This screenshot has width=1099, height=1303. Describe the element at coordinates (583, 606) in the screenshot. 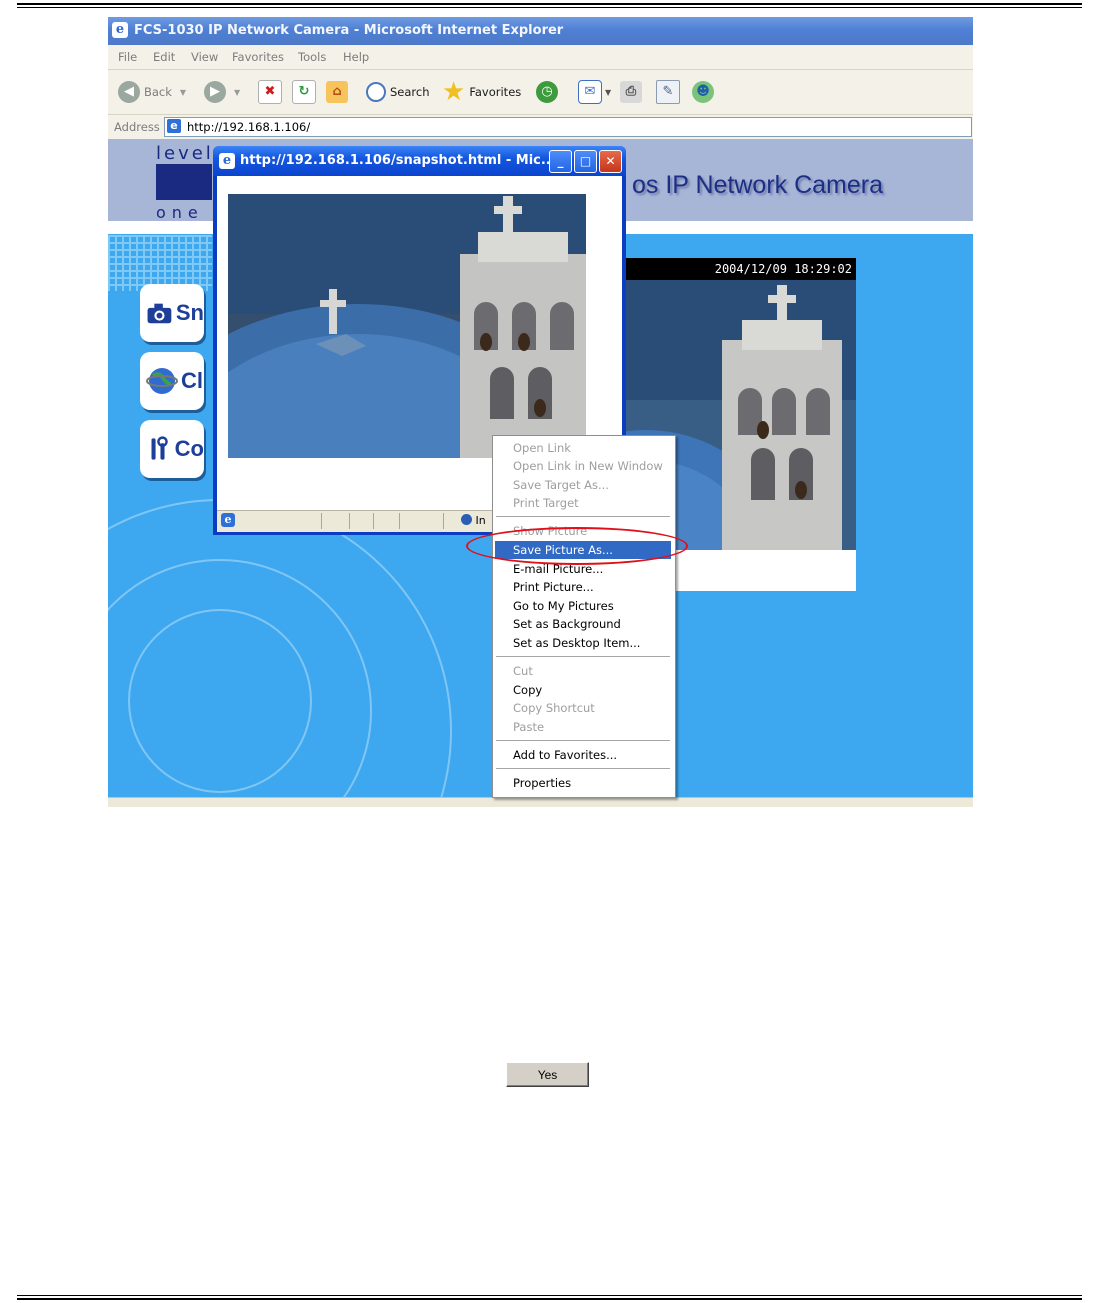

I see `menu-item-go-to-my-pictures: Go to My Pictures` at that location.